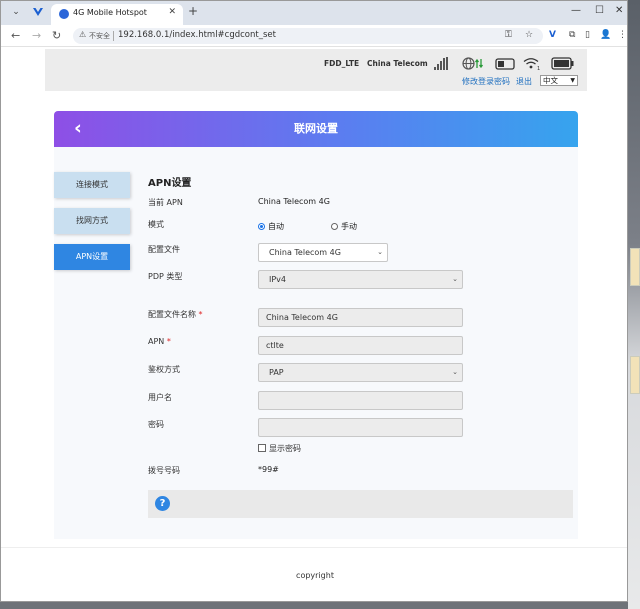  I want to click on extensions-puzzle-icon: ⧉, so click(572, 35).